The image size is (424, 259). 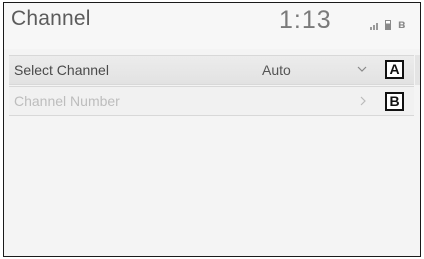 I want to click on chevron-right-icon, so click(x=363, y=101).